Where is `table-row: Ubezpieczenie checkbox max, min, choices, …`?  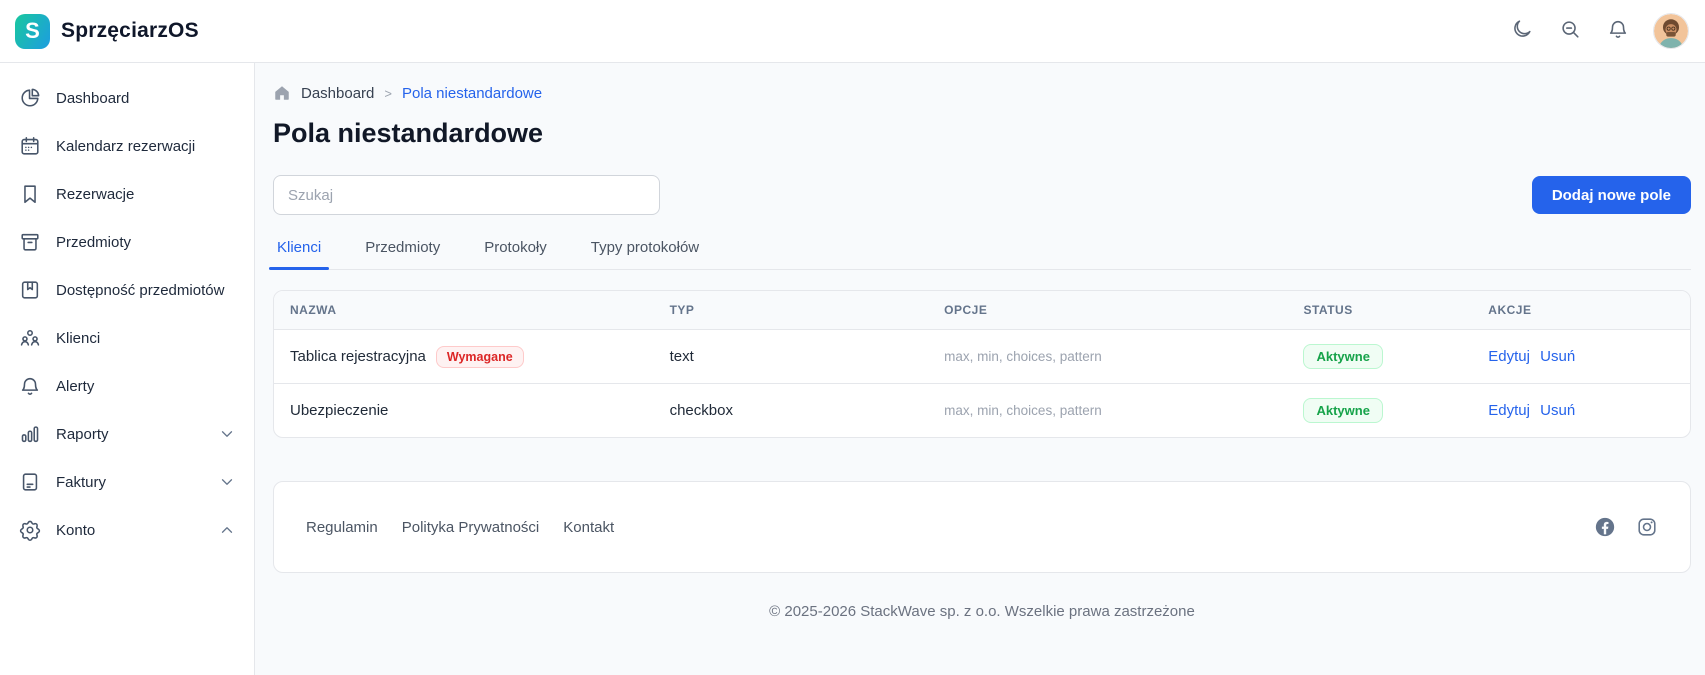
table-row: Ubezpieczenie checkbox max, min, choices, … is located at coordinates (982, 411).